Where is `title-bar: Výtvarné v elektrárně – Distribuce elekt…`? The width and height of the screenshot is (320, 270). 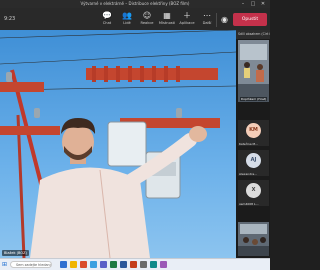 title-bar: Výtvarné v elektrárně – Distribuce elekt… is located at coordinates (135, 4).